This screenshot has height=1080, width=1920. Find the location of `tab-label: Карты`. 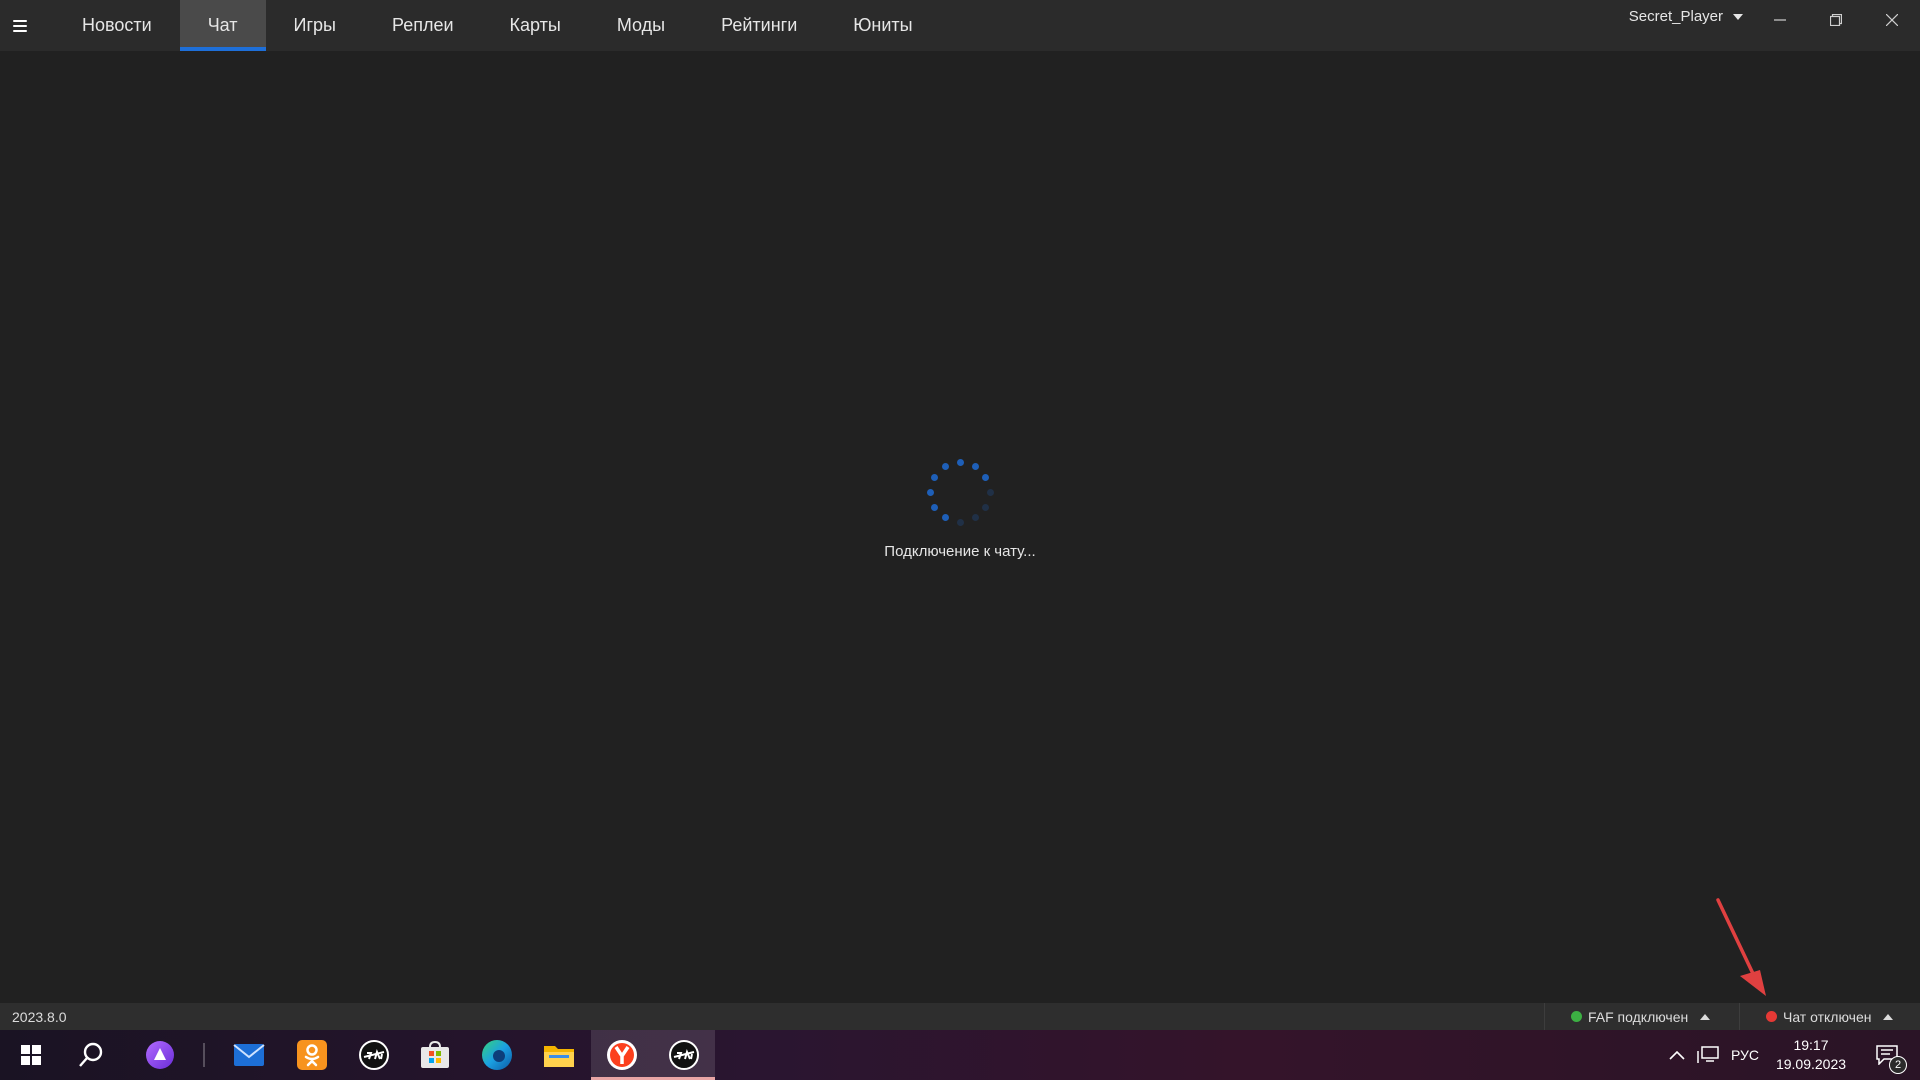

tab-label: Карты is located at coordinates (535, 25).